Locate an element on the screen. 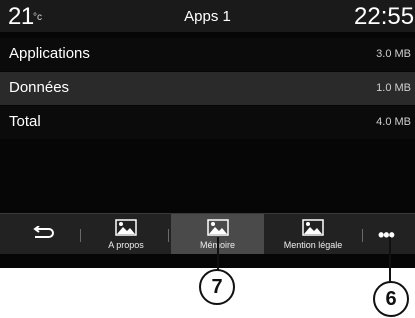 This screenshot has width=415, height=318. tab-mention-legale: Mention légale is located at coordinates (313, 234).